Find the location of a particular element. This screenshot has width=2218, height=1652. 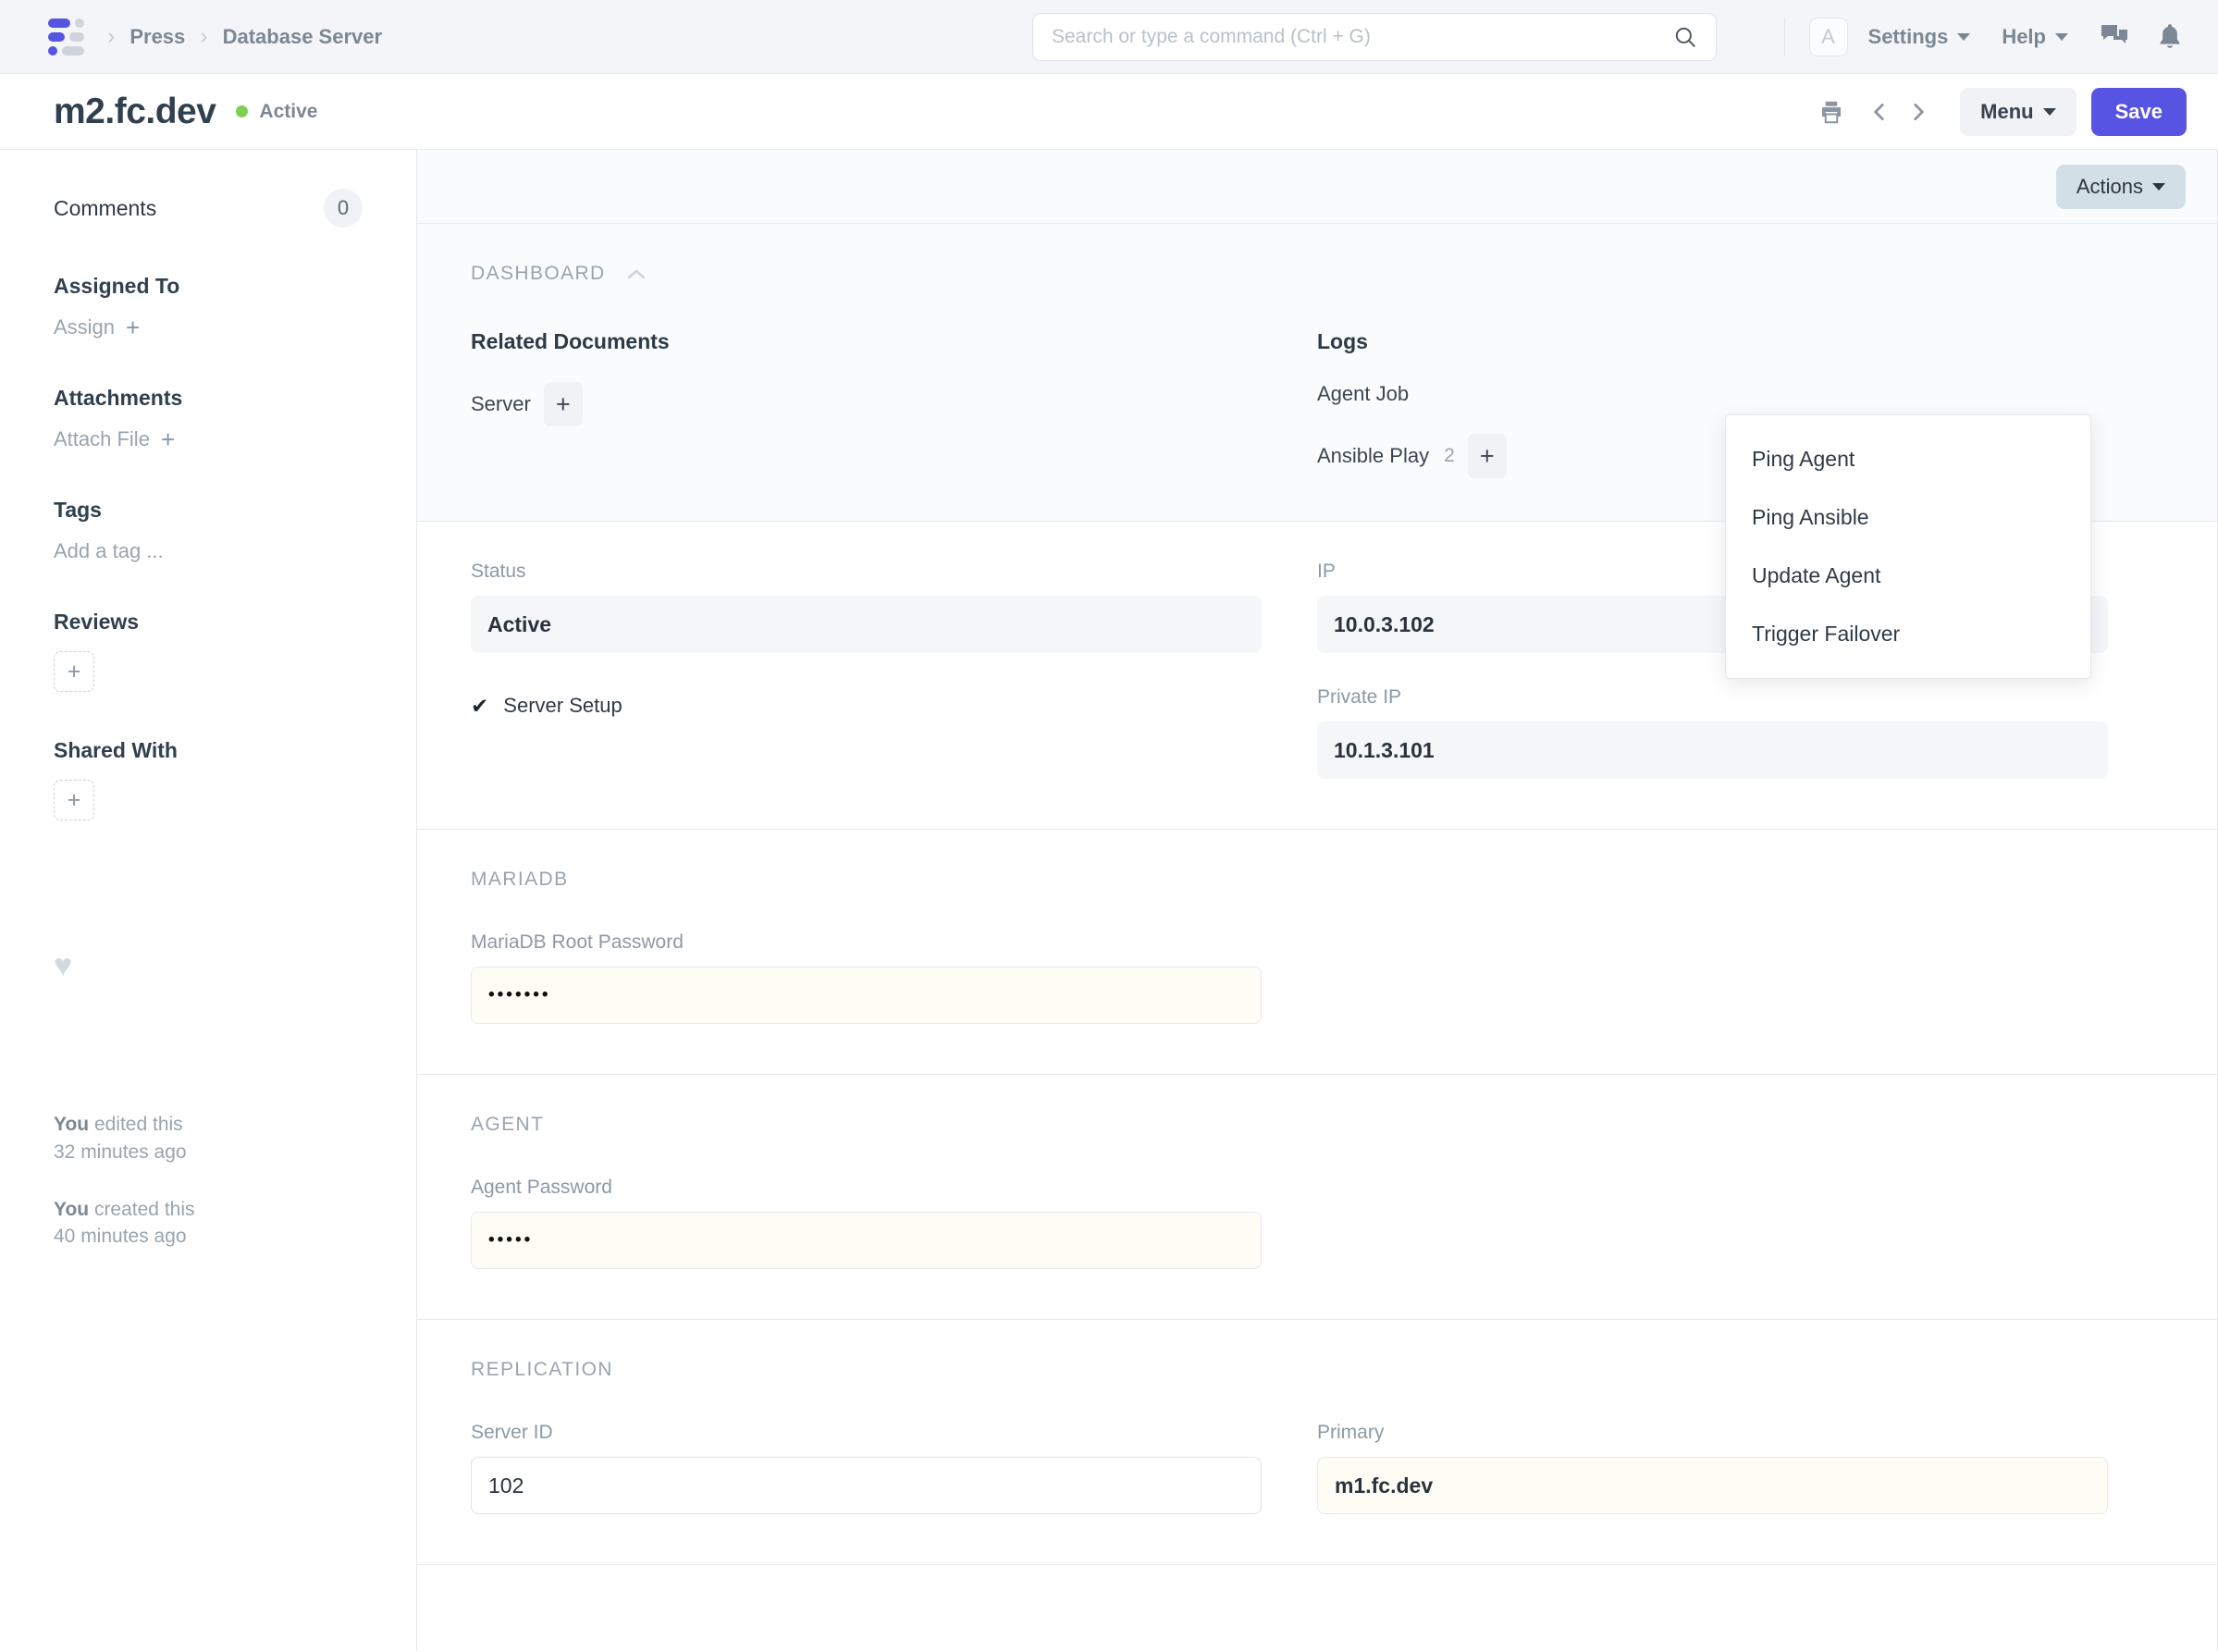

print-icon is located at coordinates (1831, 112).